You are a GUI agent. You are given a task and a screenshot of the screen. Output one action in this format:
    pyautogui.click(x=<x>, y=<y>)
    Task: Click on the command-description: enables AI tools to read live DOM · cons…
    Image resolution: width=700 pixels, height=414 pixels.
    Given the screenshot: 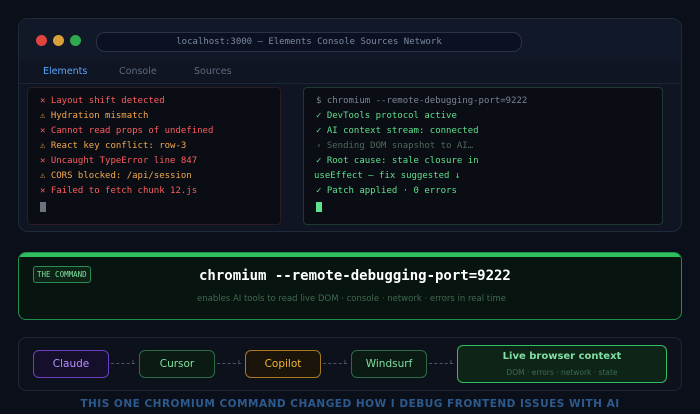 What is the action you would take?
    pyautogui.click(x=352, y=299)
    